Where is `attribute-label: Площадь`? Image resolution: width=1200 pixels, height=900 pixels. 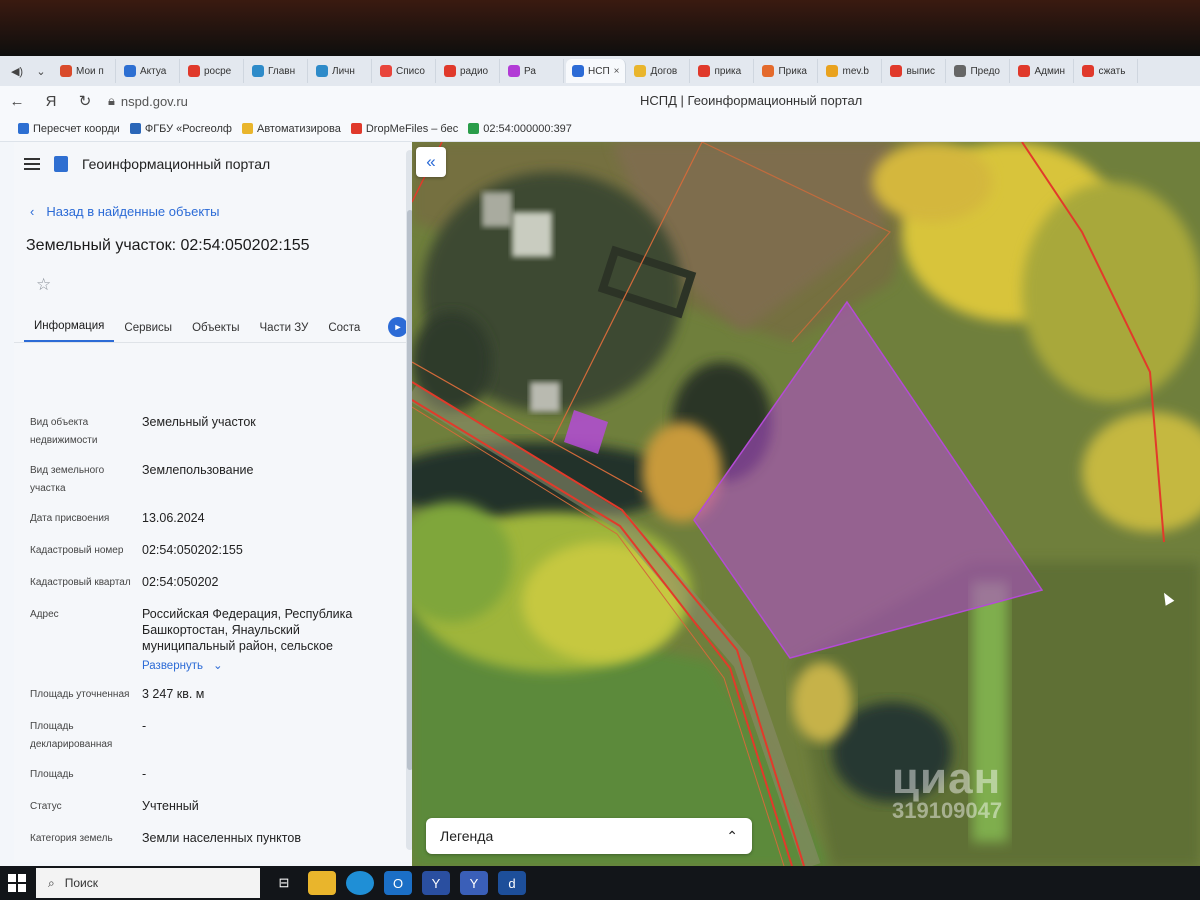 attribute-label: Площадь is located at coordinates (52, 774).